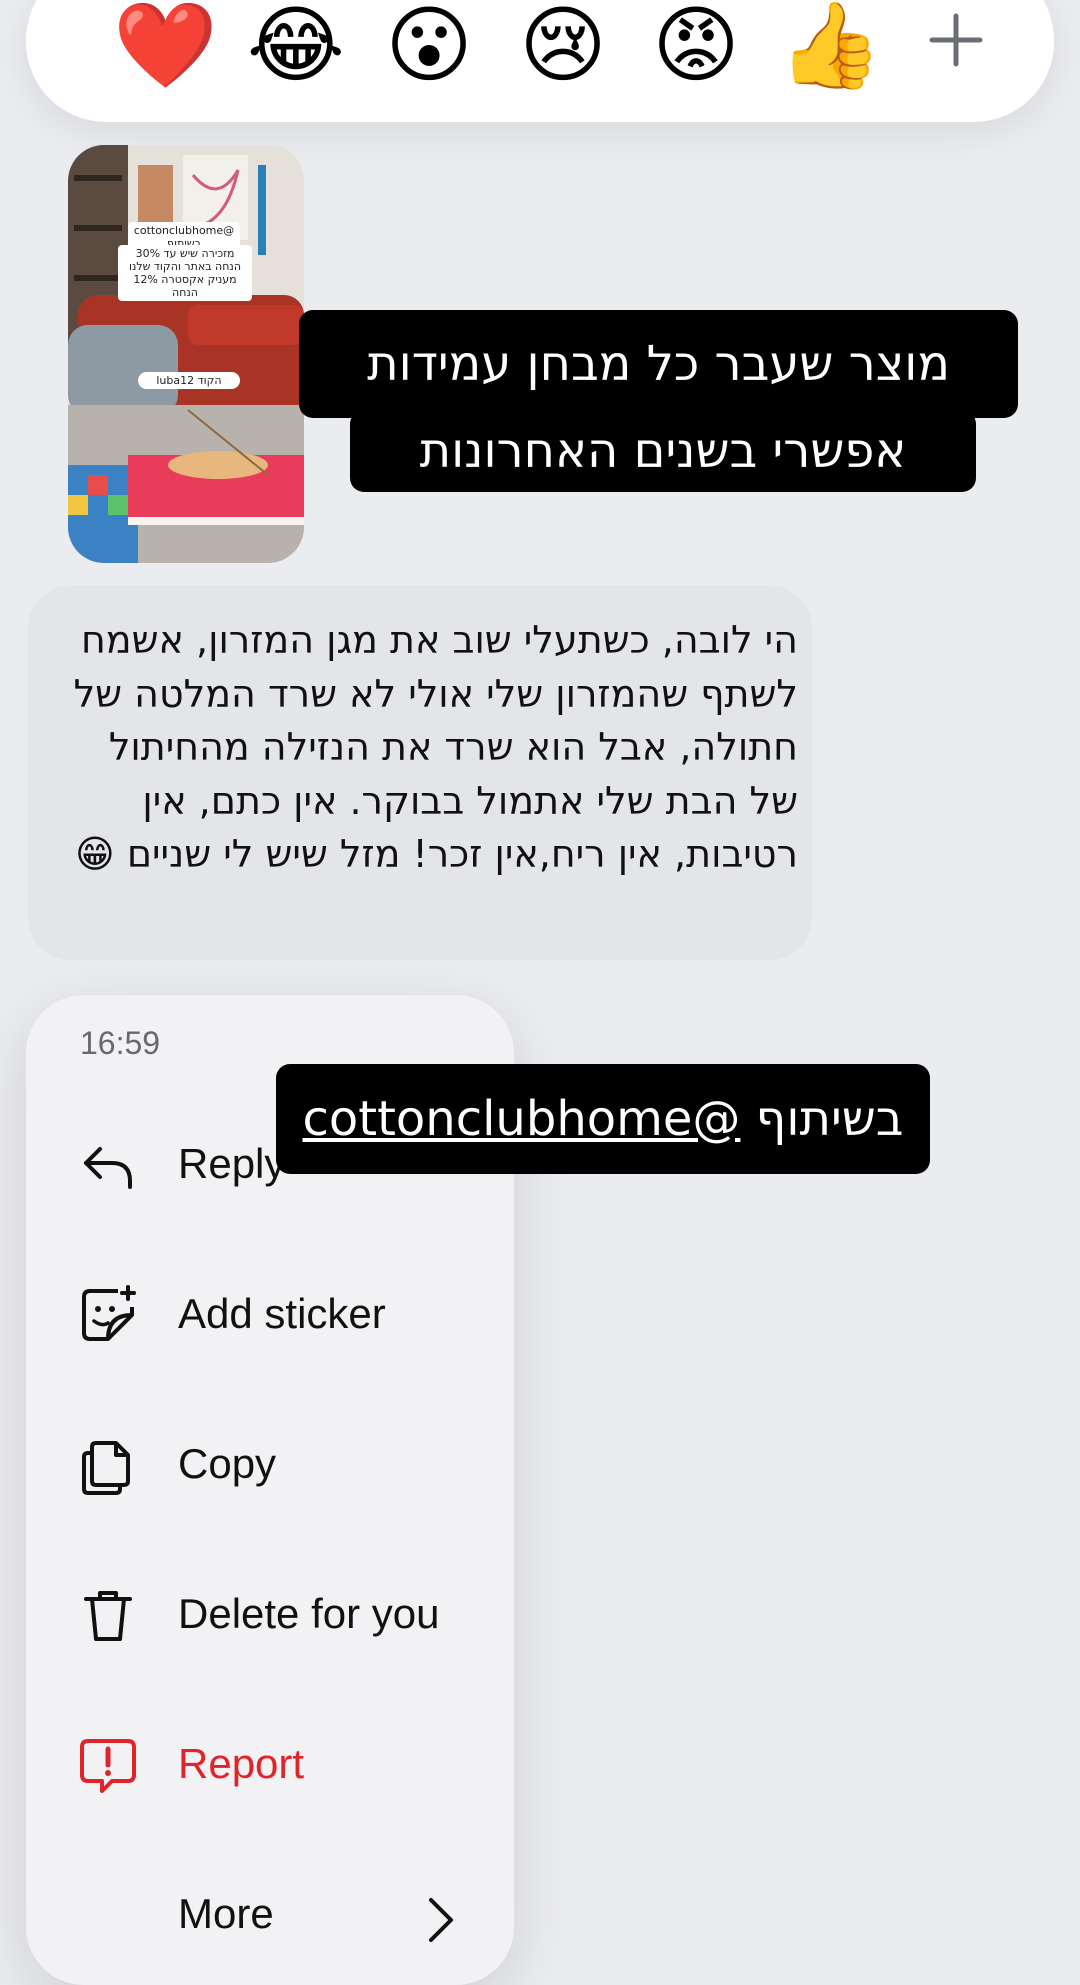  I want to click on add-sticker-button: Add sticker, so click(270, 1315).